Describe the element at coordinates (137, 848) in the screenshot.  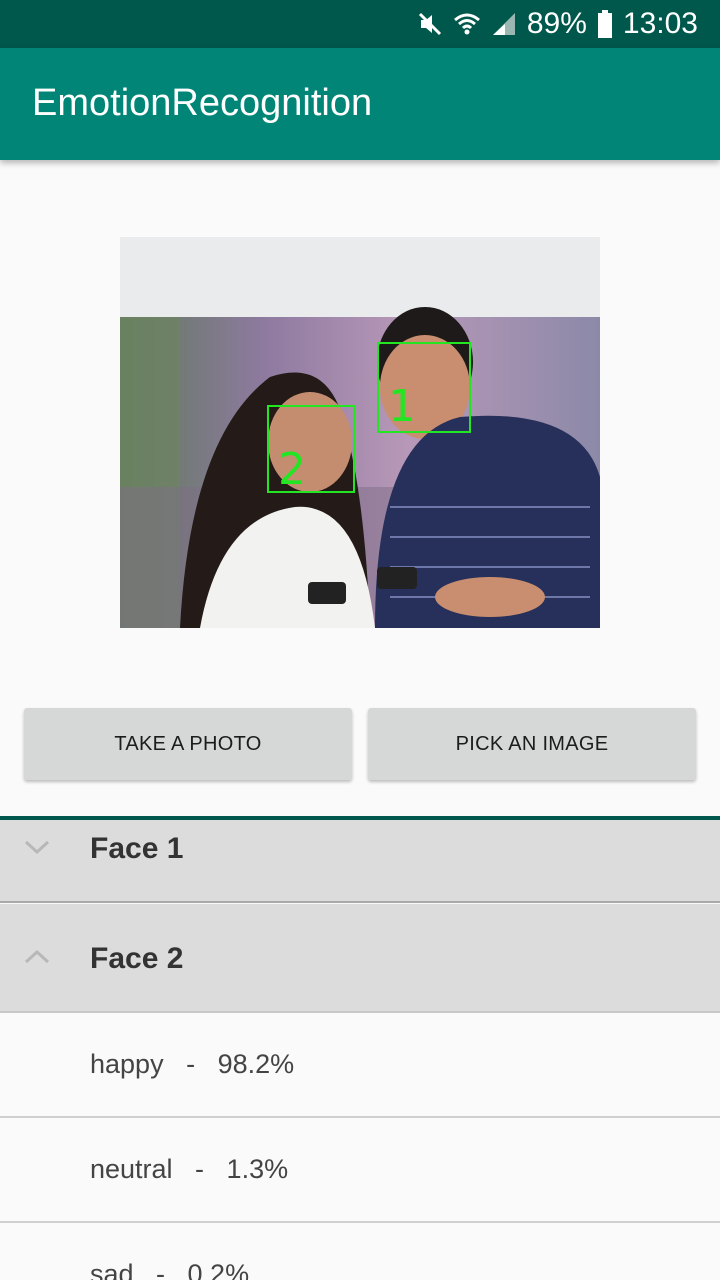
I see `face-group-title: Face 1` at that location.